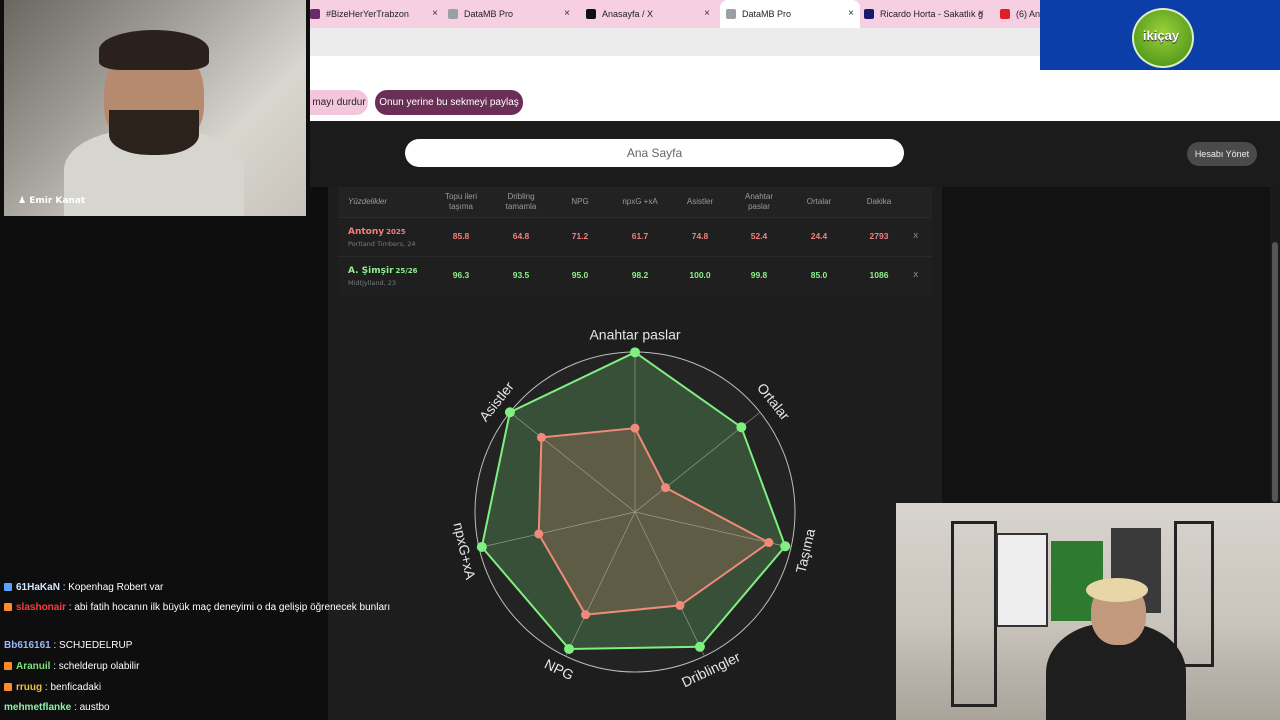  Describe the element at coordinates (29, 687) in the screenshot. I see `chat-username: rruug` at that location.